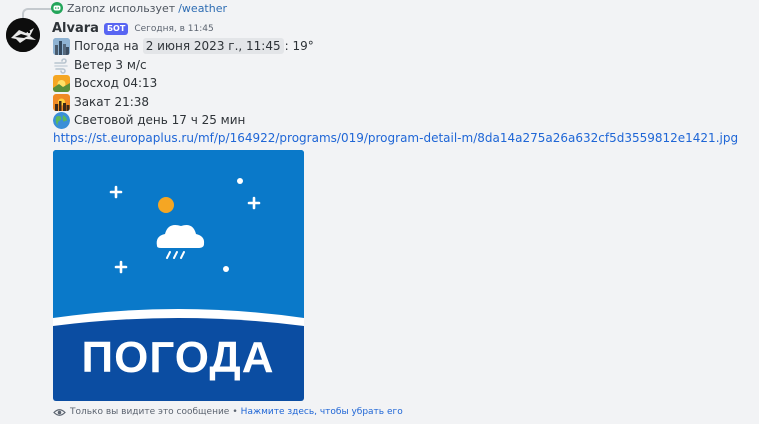 This screenshot has width=759, height=424. What do you see at coordinates (133, 28) in the screenshot?
I see `message-header: Alvara БОТ Сегодня, в 11:45` at bounding box center [133, 28].